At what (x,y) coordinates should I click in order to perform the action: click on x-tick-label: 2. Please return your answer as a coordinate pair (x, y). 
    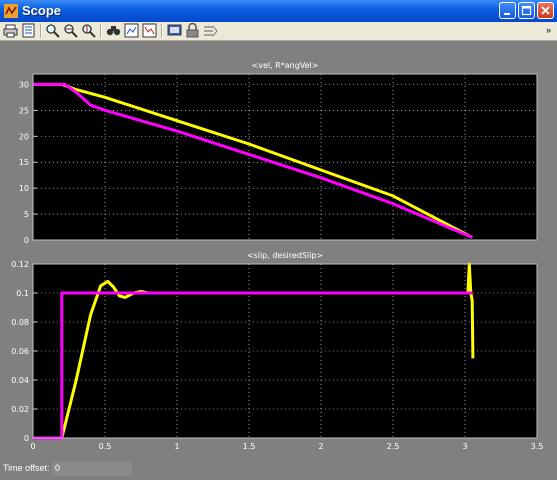
    Looking at the image, I should click on (320, 446).